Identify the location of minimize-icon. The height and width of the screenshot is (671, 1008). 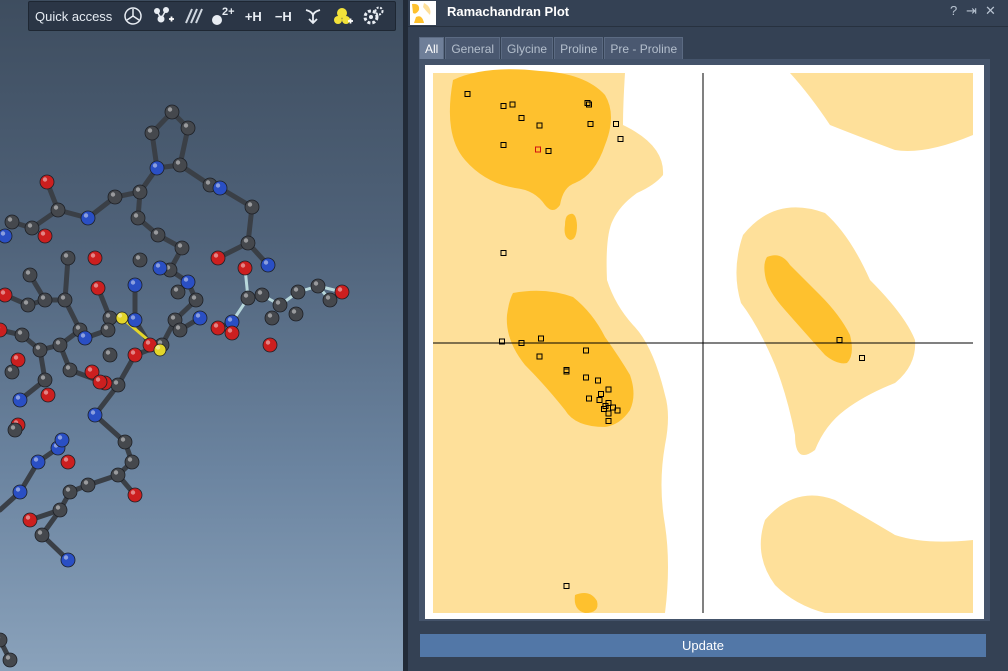
(313, 16).